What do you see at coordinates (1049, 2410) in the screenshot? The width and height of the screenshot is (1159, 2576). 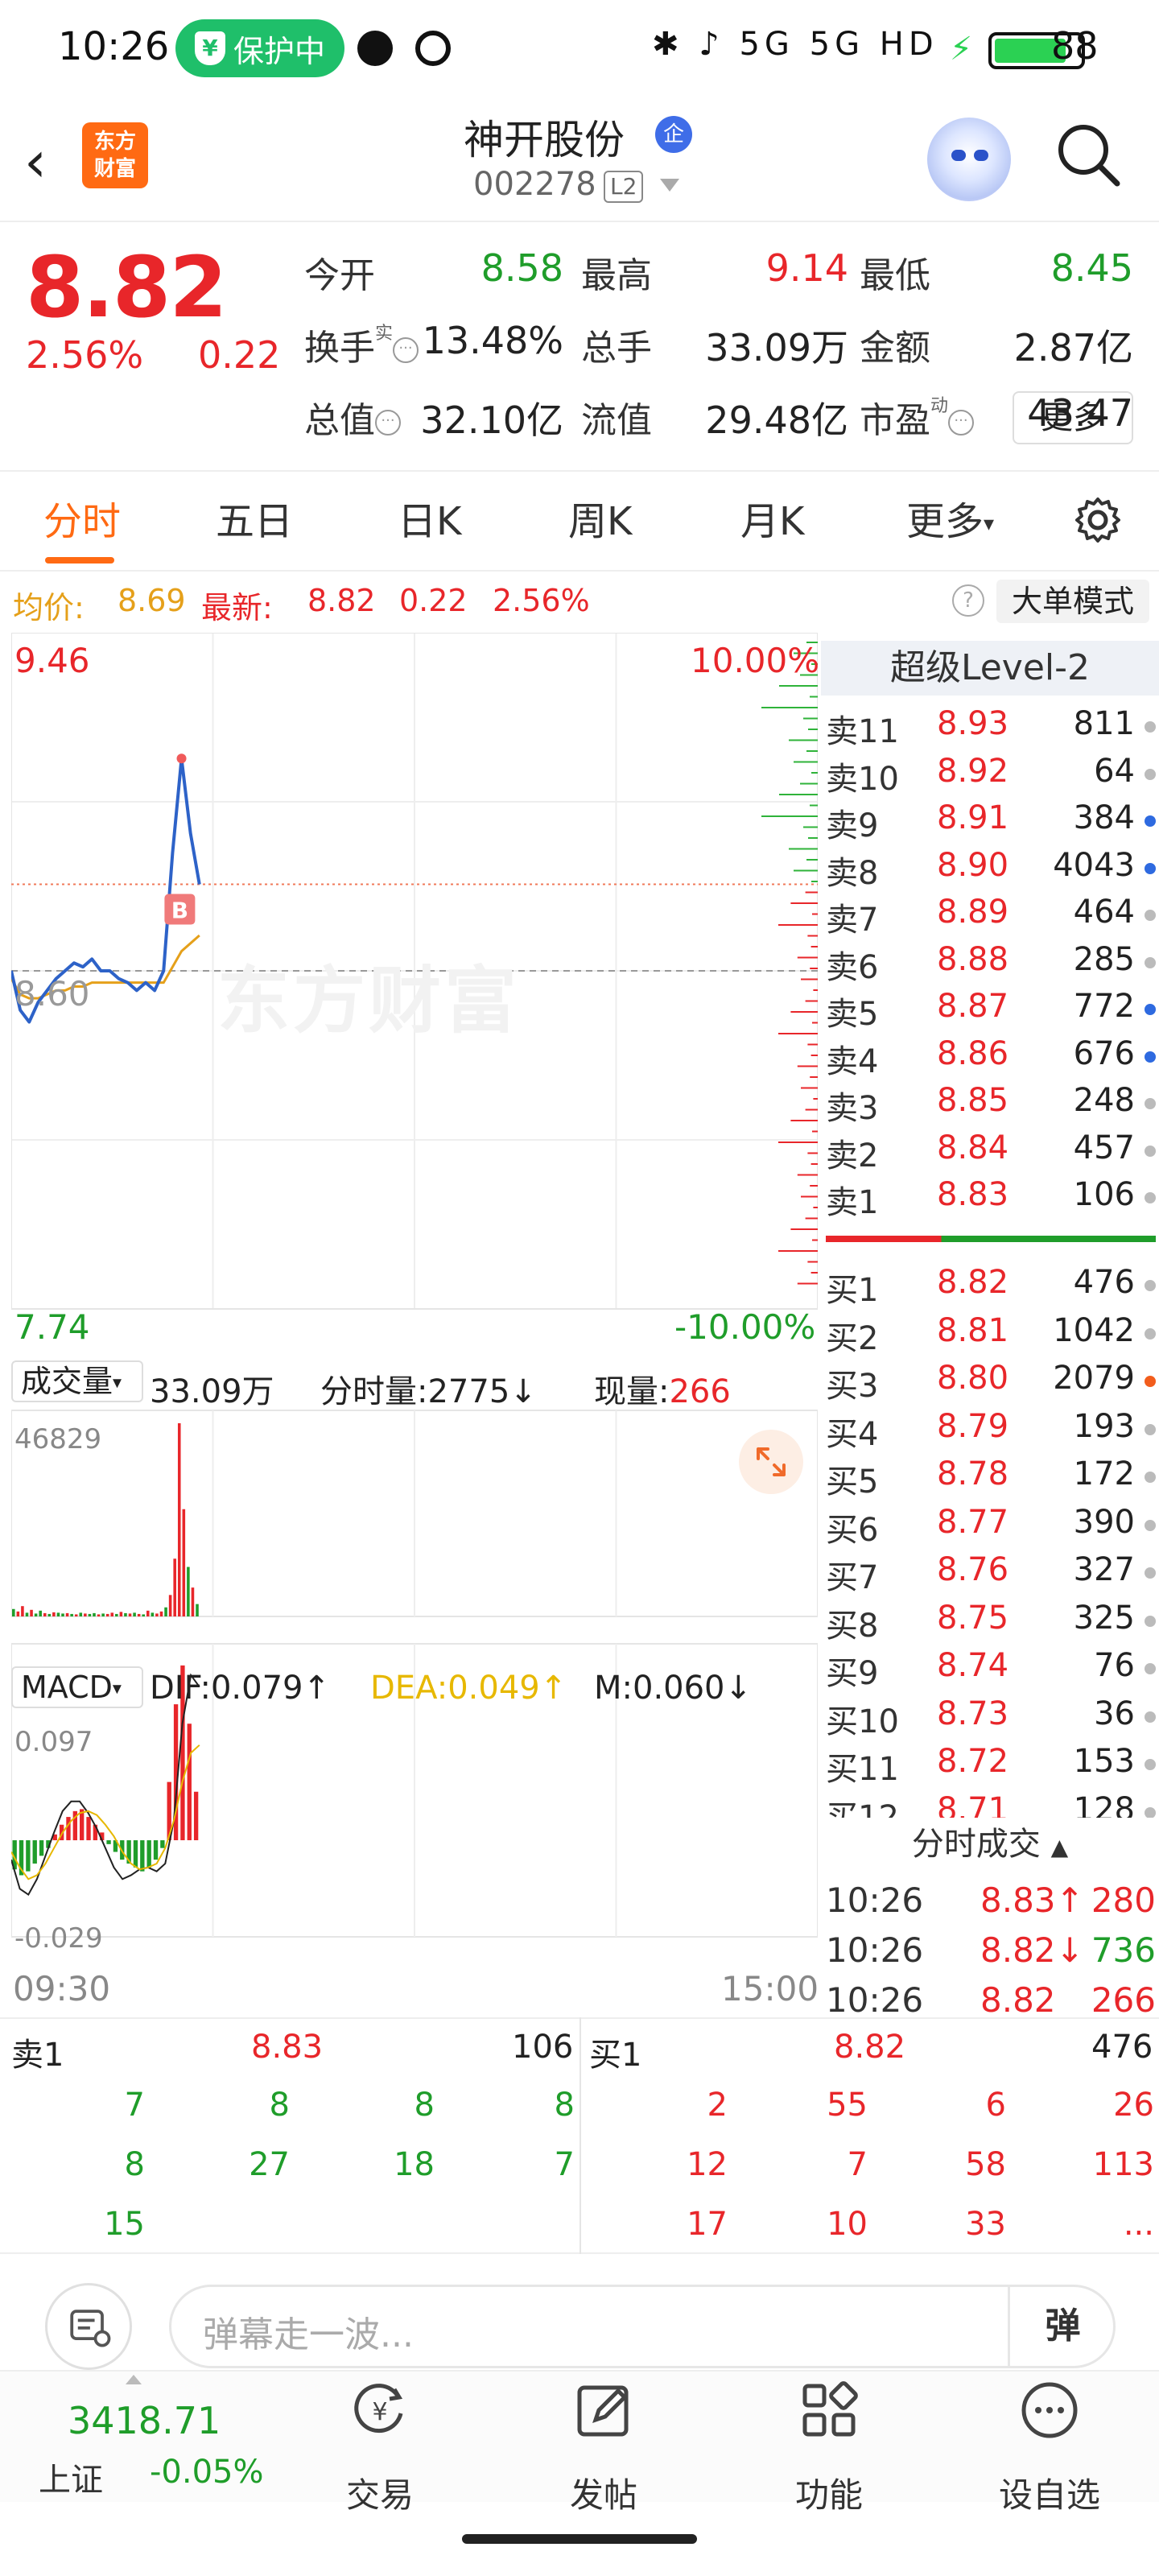 I see `more-dots-icon` at bounding box center [1049, 2410].